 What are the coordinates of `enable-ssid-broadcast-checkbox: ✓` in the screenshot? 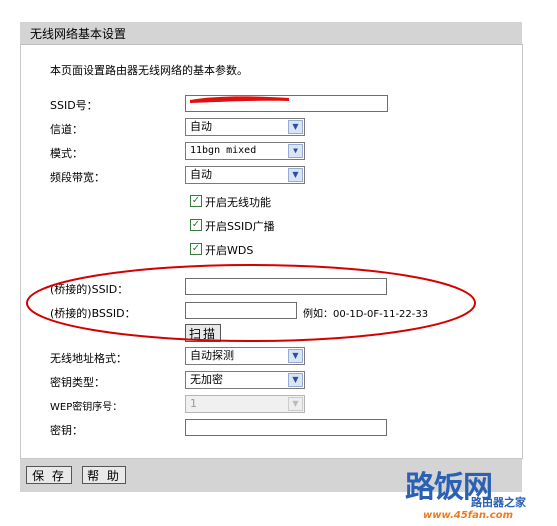 It's located at (196, 225).